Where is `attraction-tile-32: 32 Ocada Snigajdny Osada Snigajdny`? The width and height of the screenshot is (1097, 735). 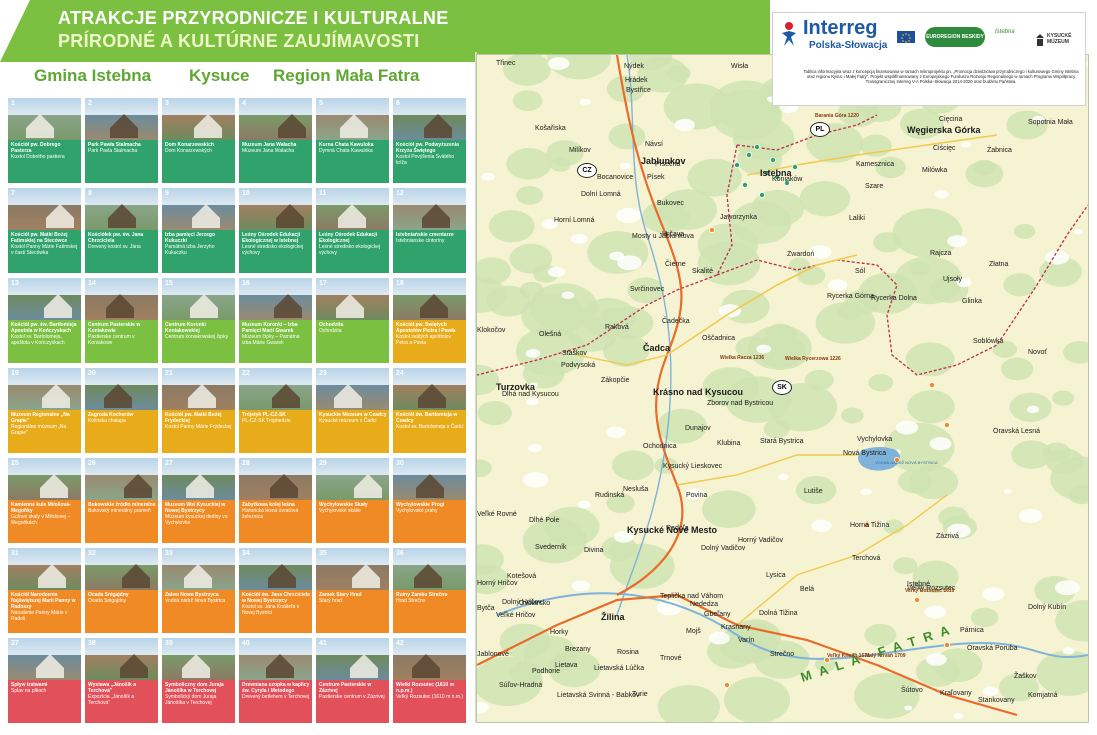
attraction-tile-32: 32 Ocada Snigajdny Osada Snigajdny is located at coordinates (121, 590).